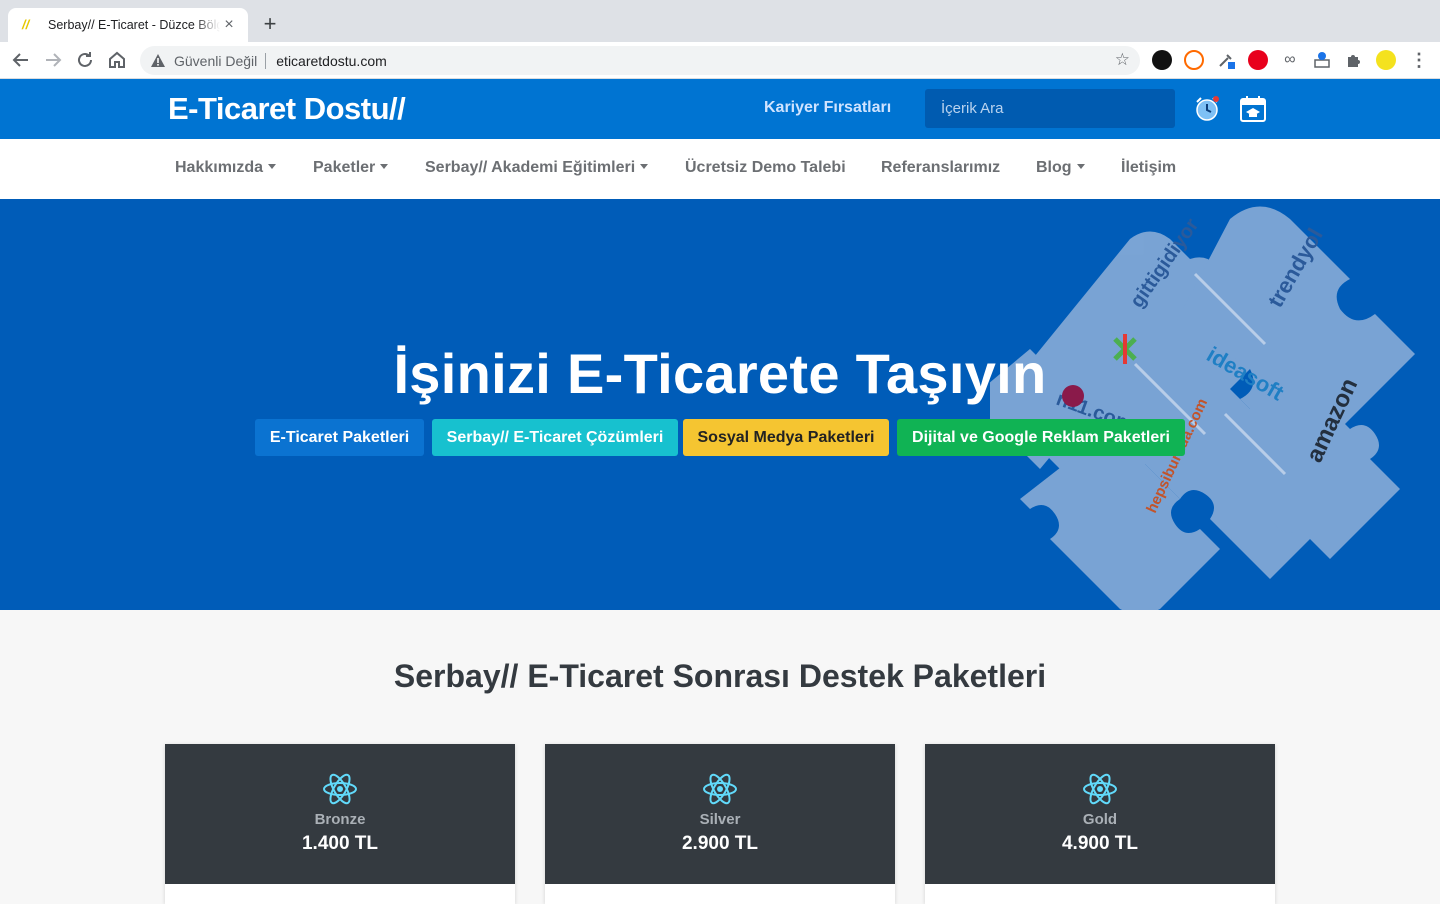  Describe the element at coordinates (26, 24) in the screenshot. I see `site-favicon-icon: //` at that location.